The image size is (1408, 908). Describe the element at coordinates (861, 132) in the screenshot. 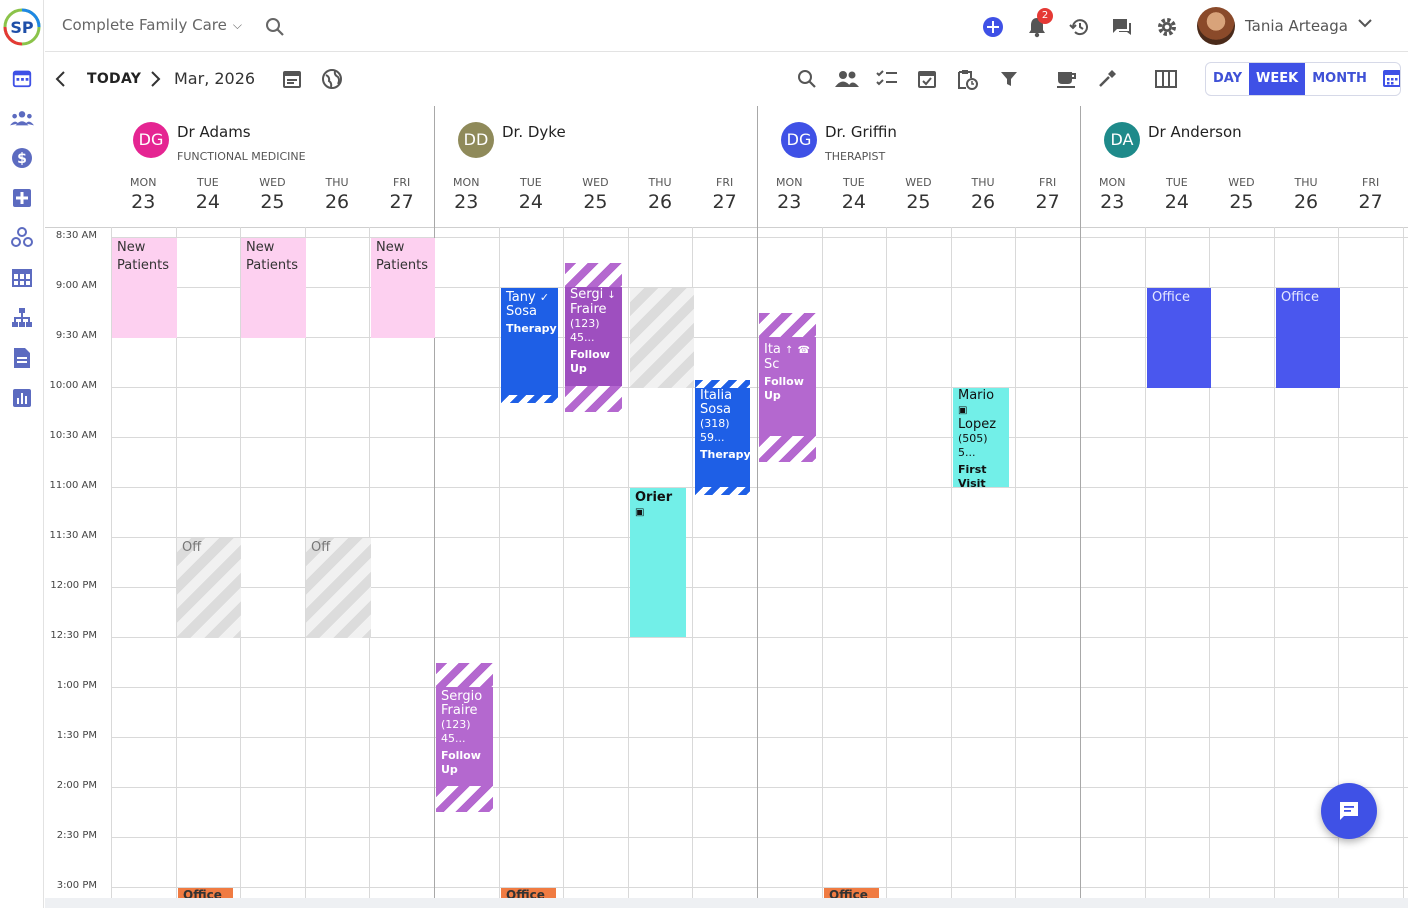

I see `provider-name: Dr. Griffin` at that location.